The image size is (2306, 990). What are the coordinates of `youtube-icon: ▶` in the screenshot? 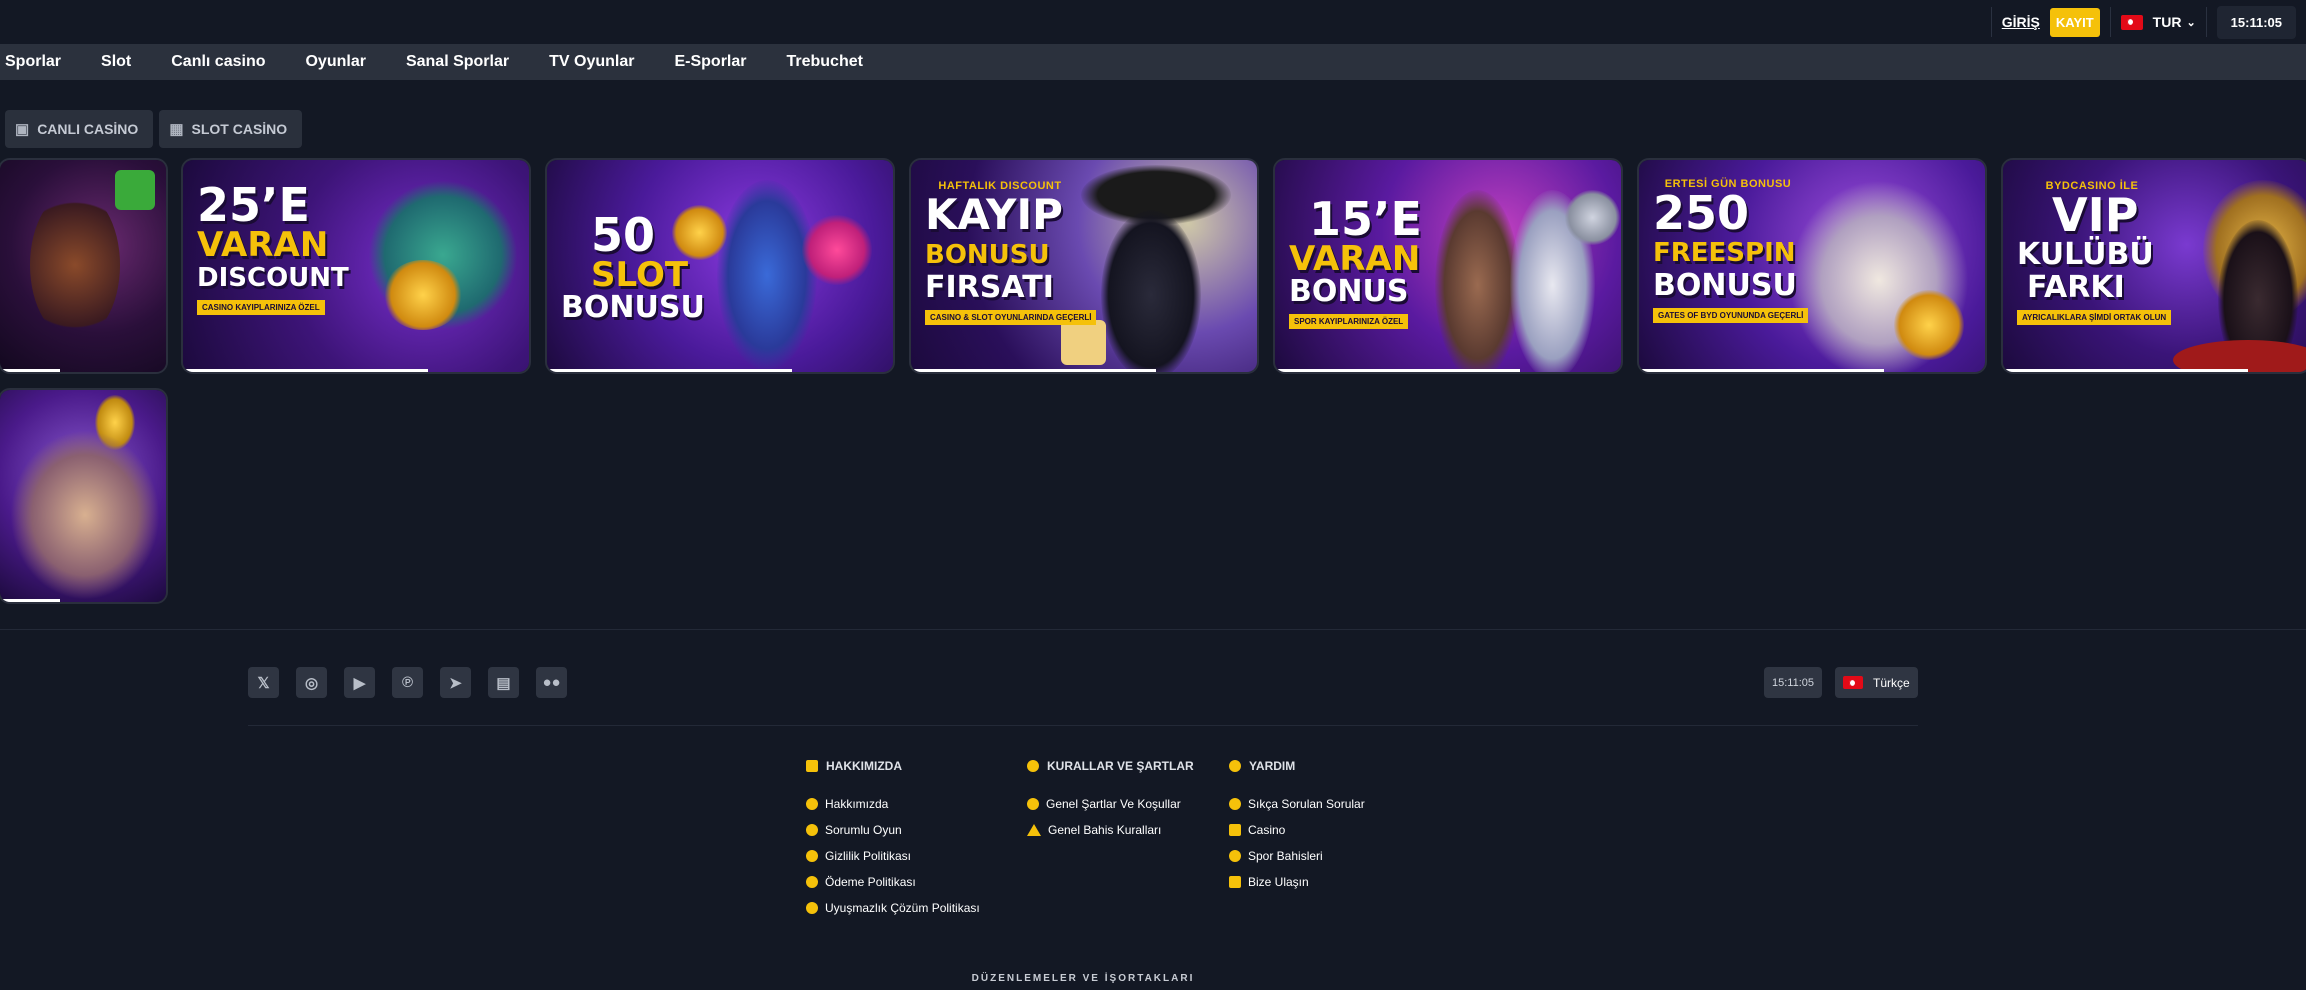 It's located at (359, 682).